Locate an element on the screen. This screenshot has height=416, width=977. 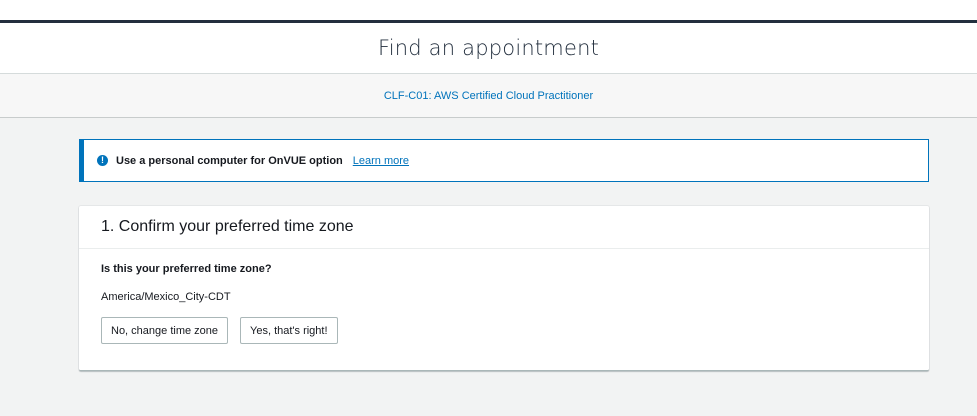
confirm-timezone-button: Yes, that's right! is located at coordinates (289, 330).